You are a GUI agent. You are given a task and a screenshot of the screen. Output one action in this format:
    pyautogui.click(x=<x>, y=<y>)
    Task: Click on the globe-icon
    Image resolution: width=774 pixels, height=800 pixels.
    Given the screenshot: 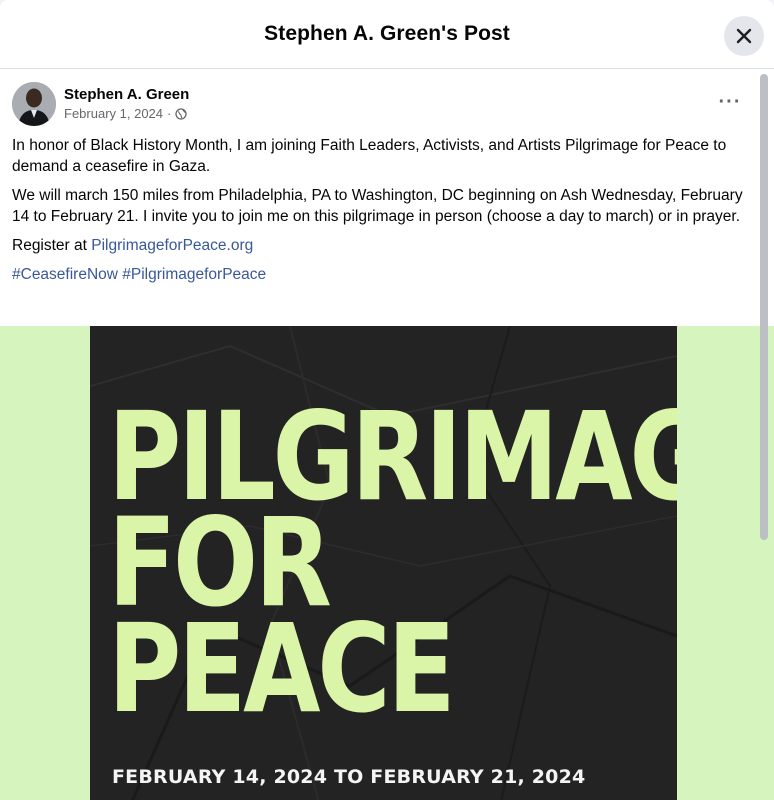 What is the action you would take?
    pyautogui.click(x=181, y=114)
    